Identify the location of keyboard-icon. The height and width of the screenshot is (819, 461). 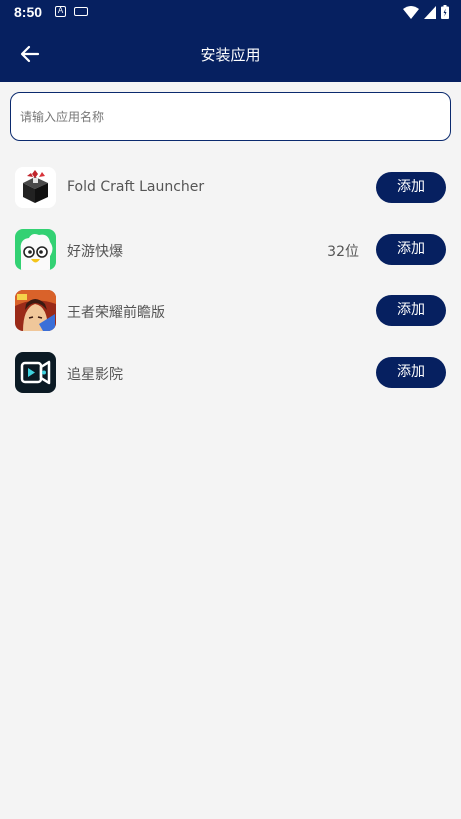
(81, 11).